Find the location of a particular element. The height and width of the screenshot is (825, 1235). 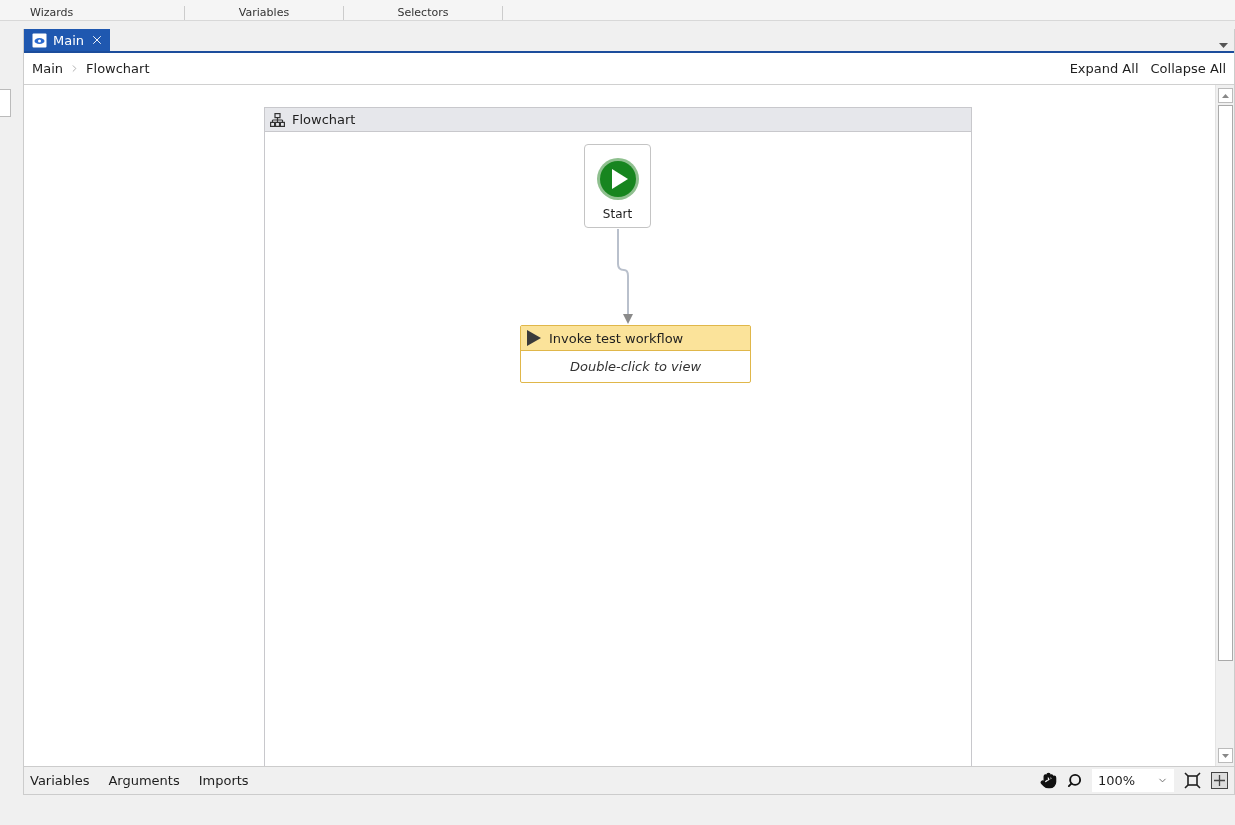

header-link: Collapse All is located at coordinates (1188, 68).